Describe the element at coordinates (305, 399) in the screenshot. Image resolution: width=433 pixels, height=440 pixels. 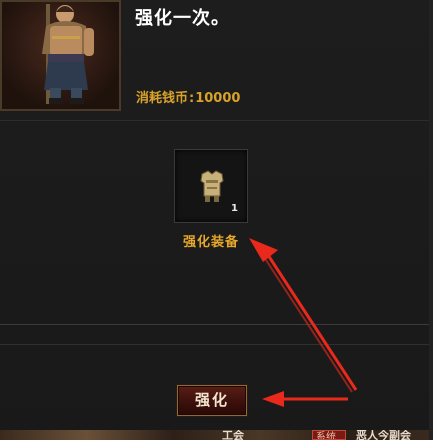
I see `annotation-arrow-to-button` at that location.